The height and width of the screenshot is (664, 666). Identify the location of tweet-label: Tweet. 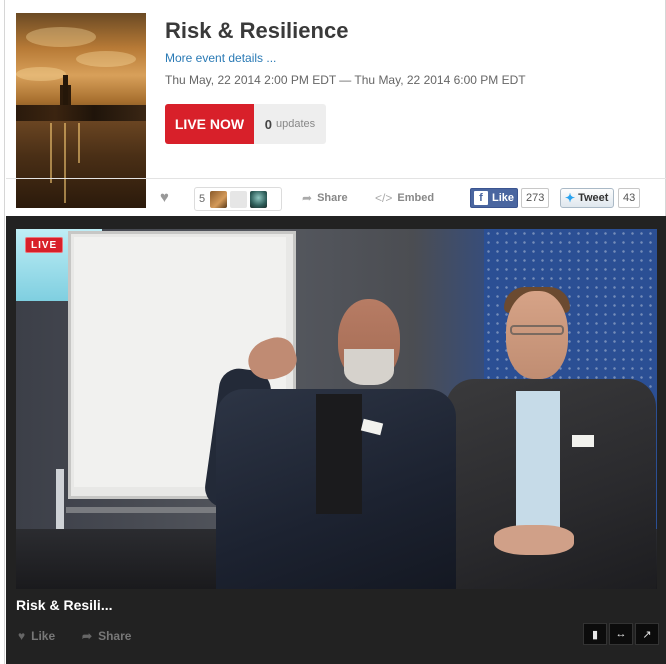
(593, 198).